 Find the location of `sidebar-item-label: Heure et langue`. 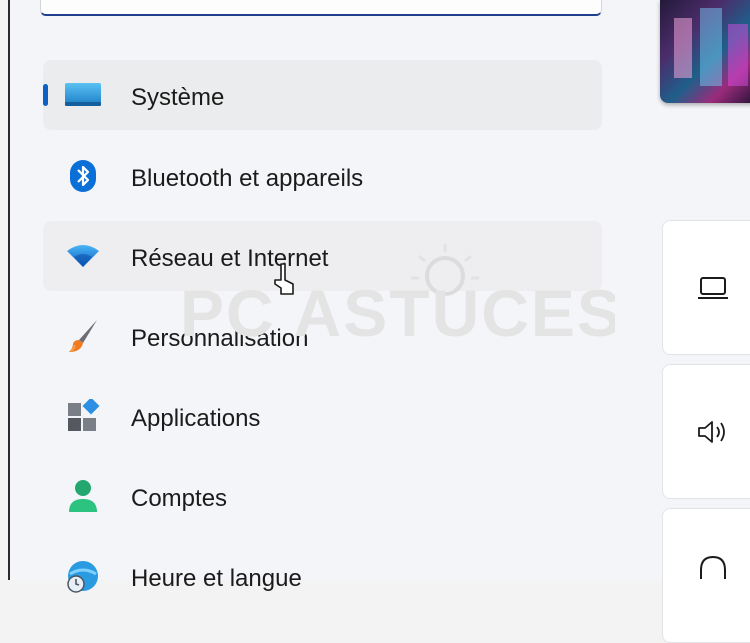

sidebar-item-label: Heure et langue is located at coordinates (216, 578).